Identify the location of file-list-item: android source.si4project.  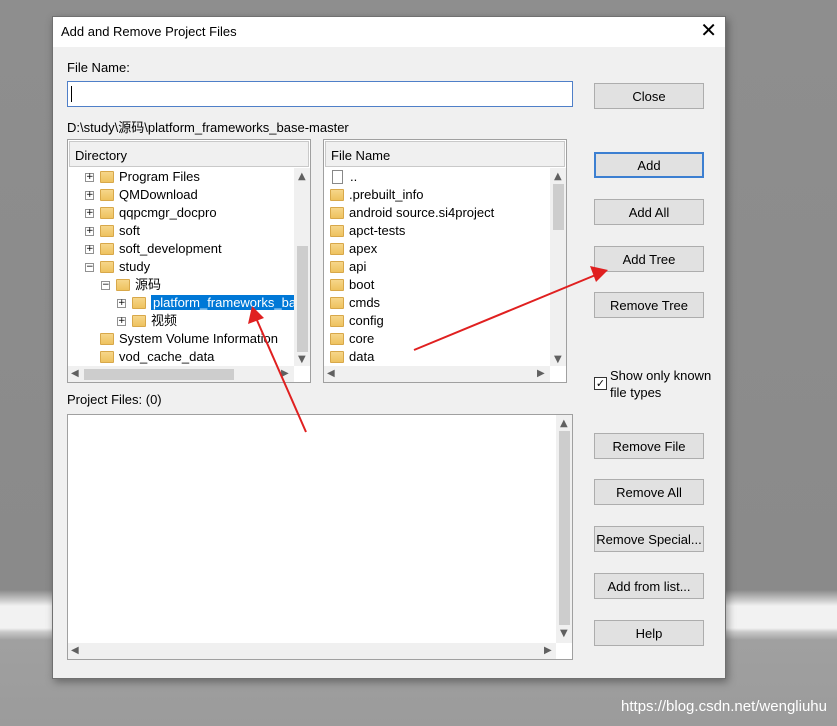
(409, 213).